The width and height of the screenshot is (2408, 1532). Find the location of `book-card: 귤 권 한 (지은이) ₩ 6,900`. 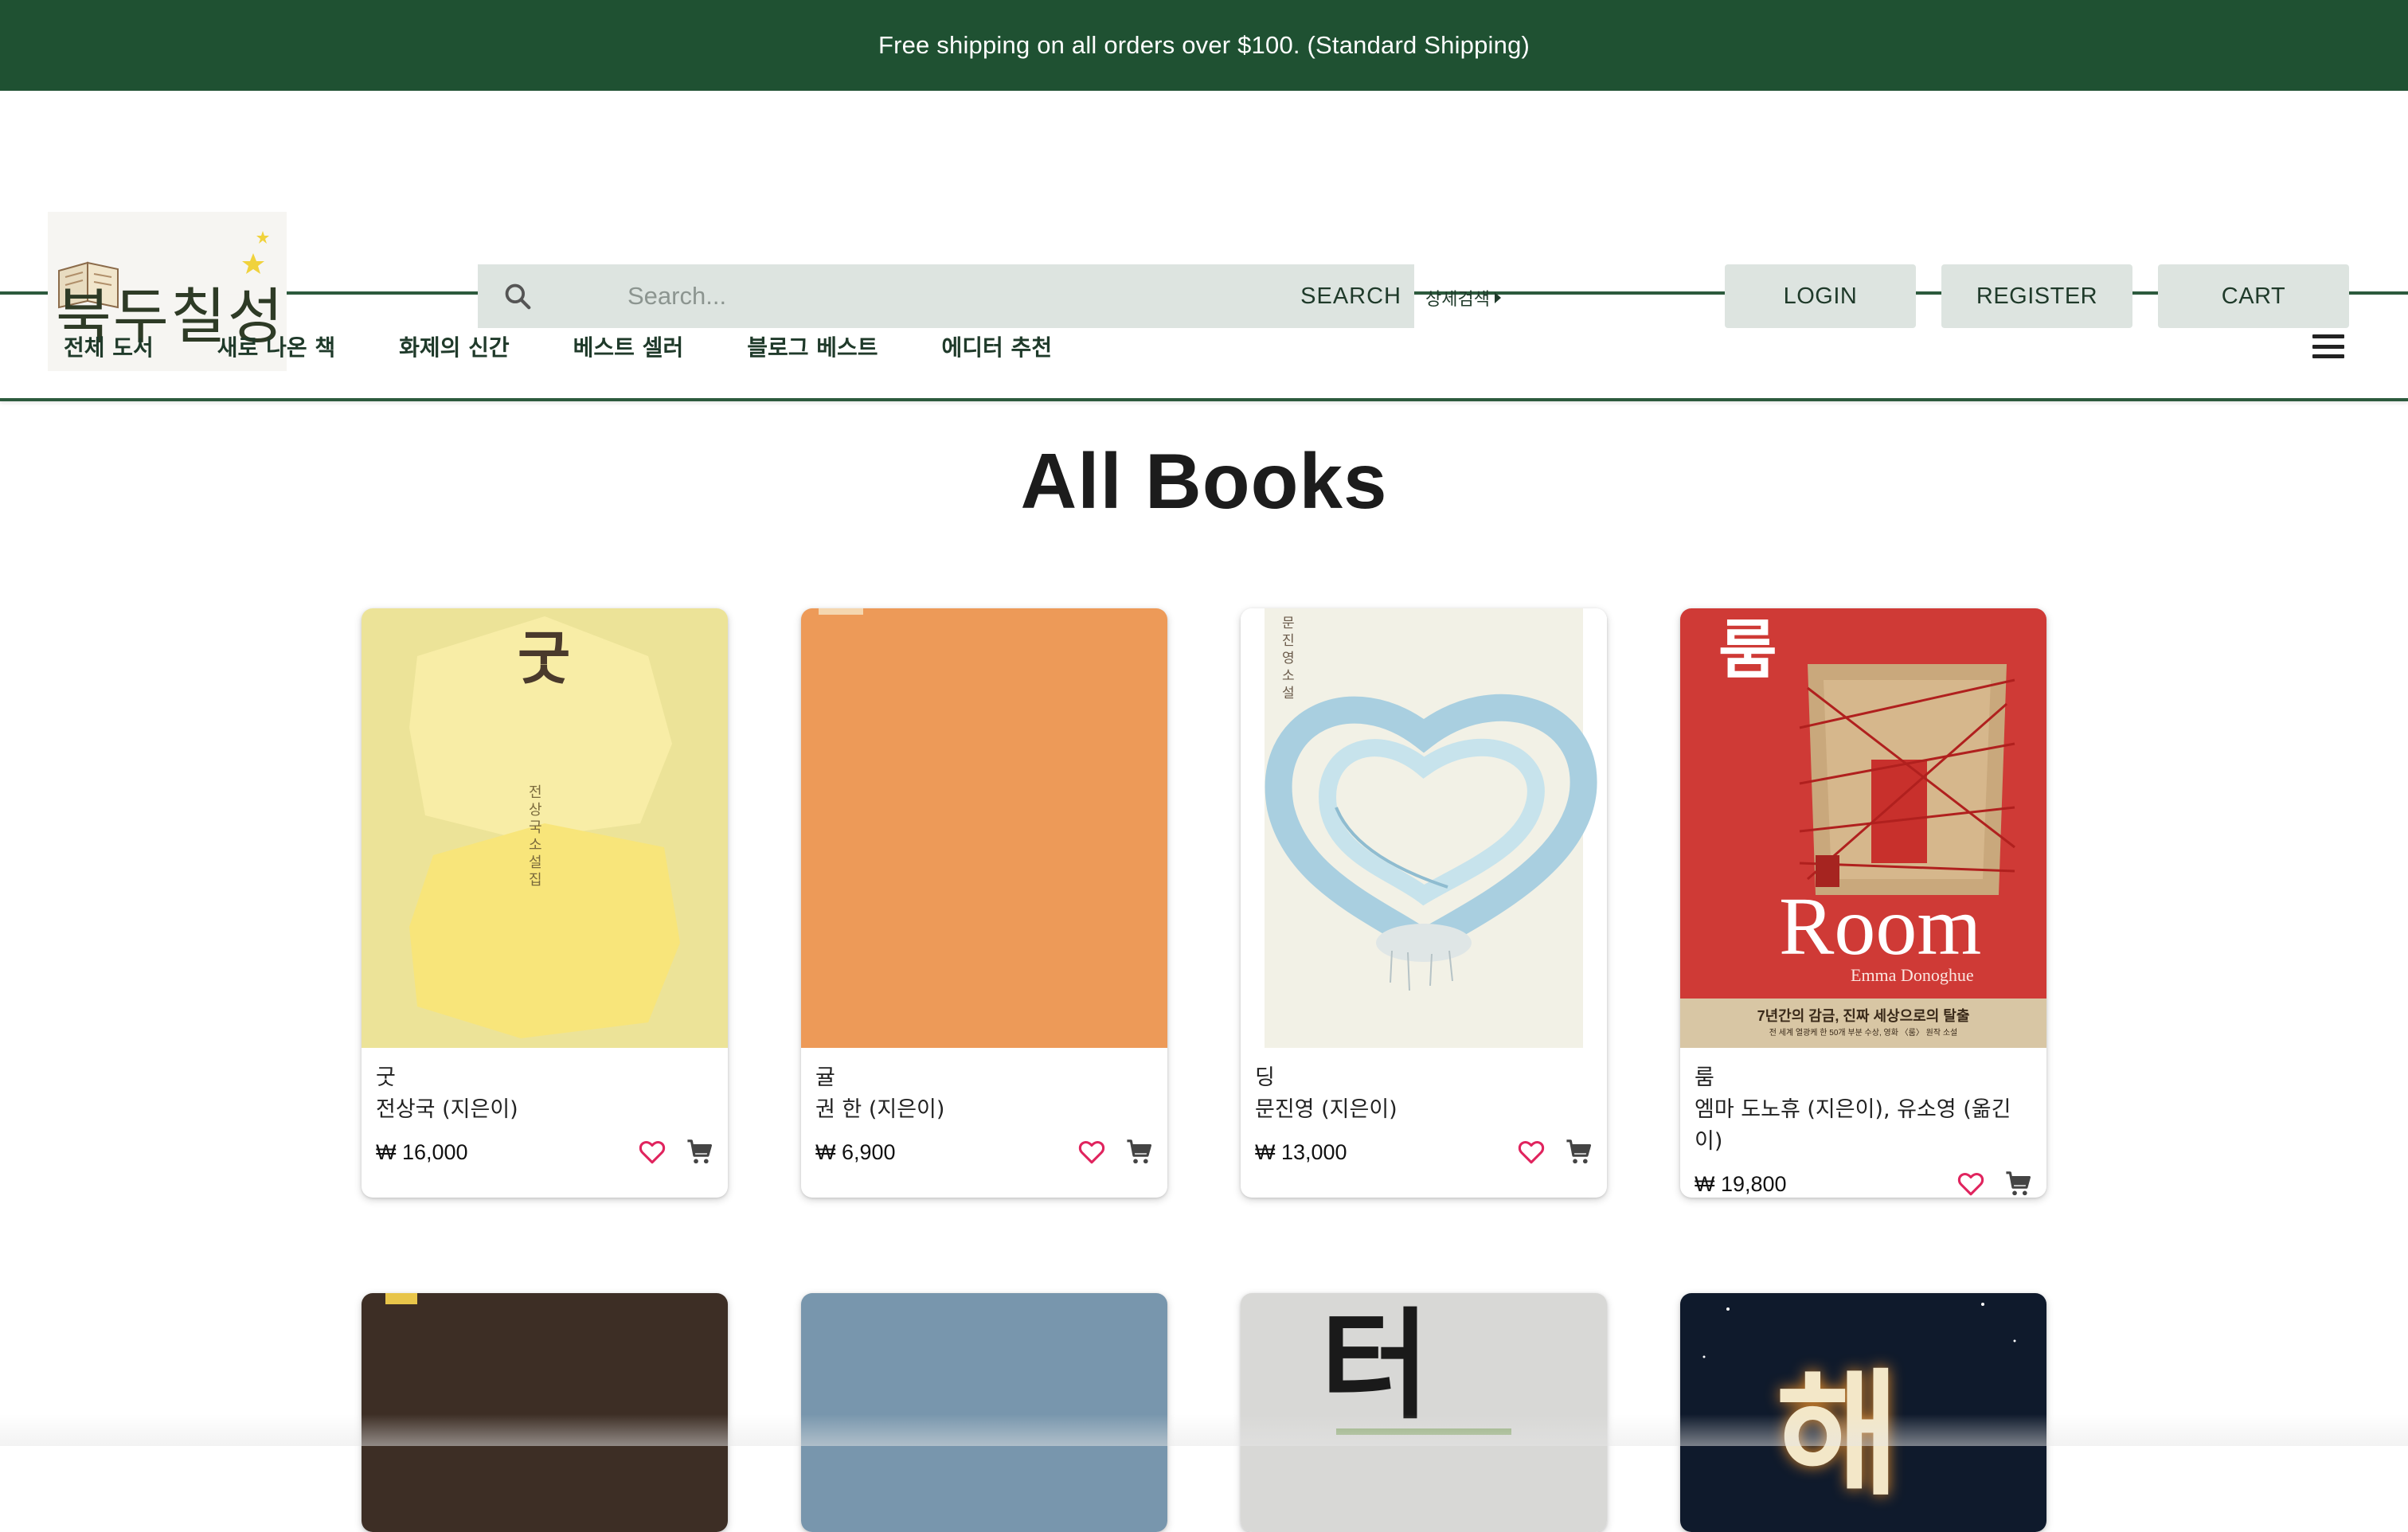

book-card: 귤 권 한 (지은이) ₩ 6,900 is located at coordinates (984, 903).